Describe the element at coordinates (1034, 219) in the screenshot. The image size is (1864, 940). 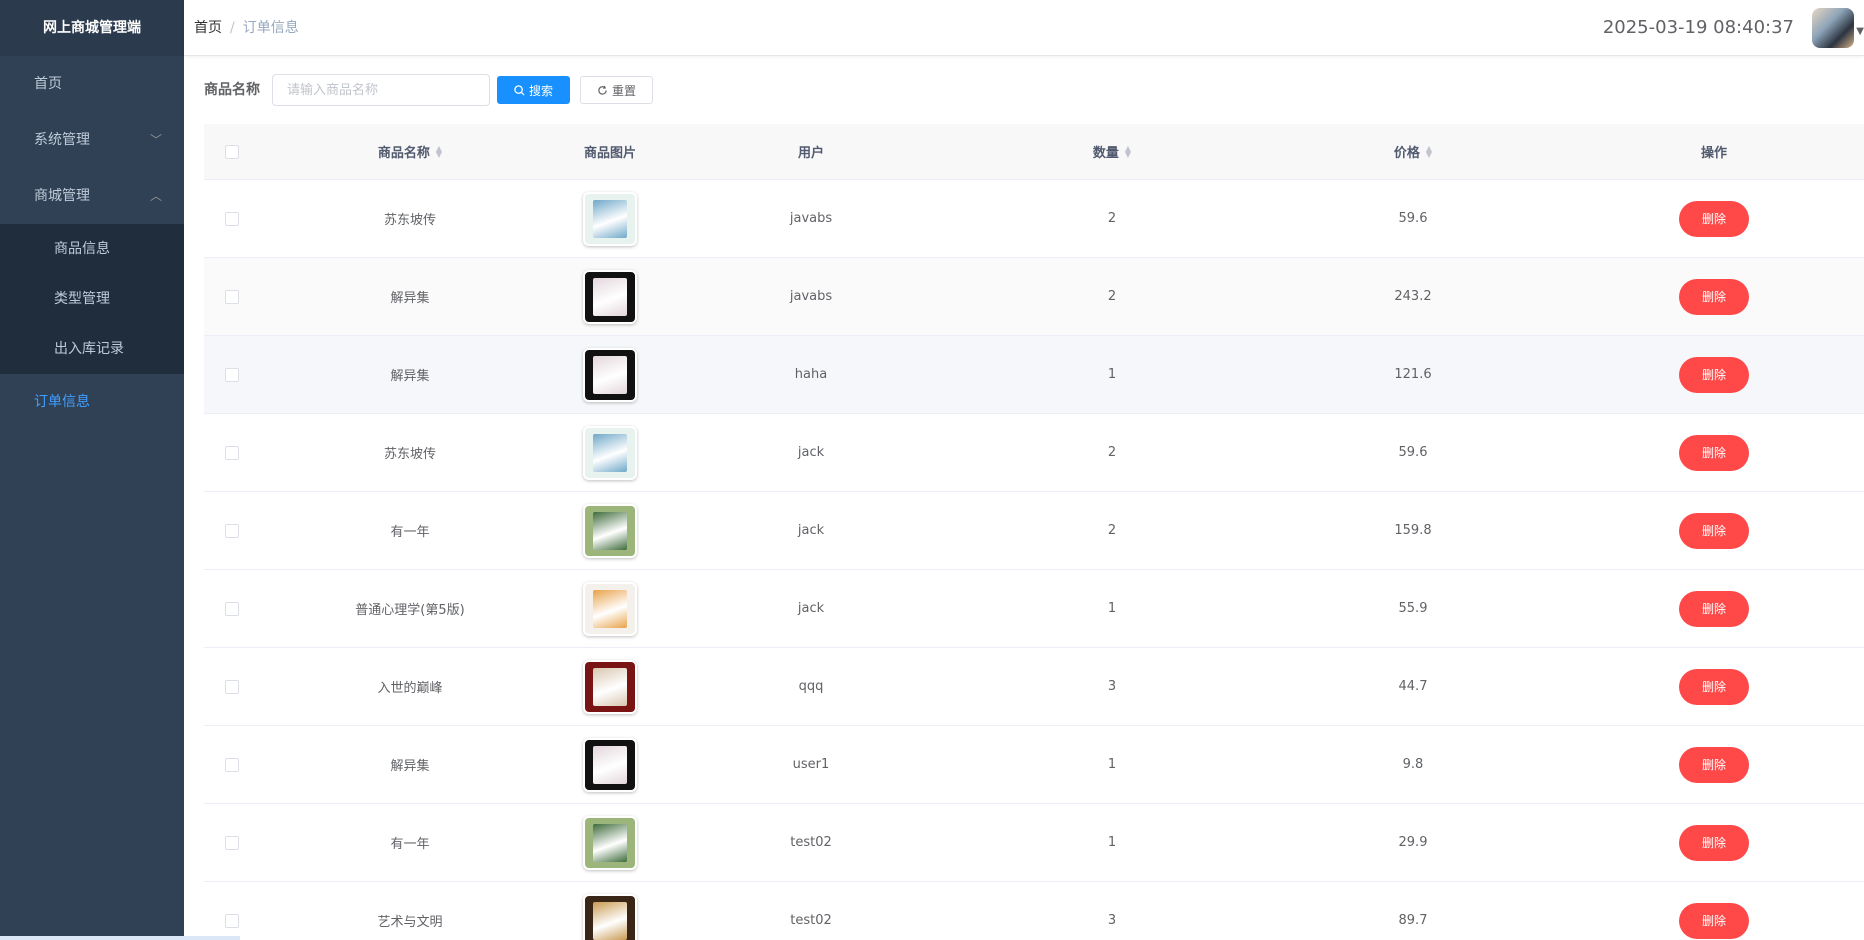
I see `table-row: 苏东坡传 javabs 2 59.6 删除` at that location.